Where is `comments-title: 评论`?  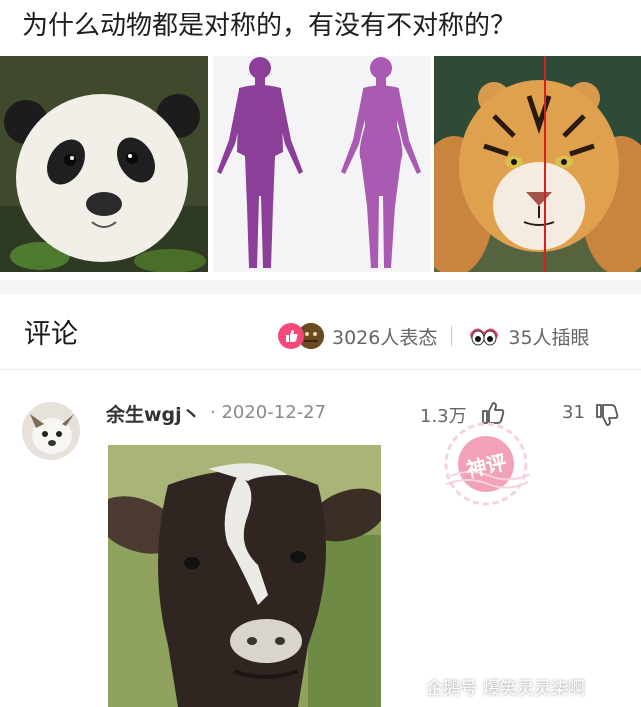
comments-title: 评论 is located at coordinates (51, 334).